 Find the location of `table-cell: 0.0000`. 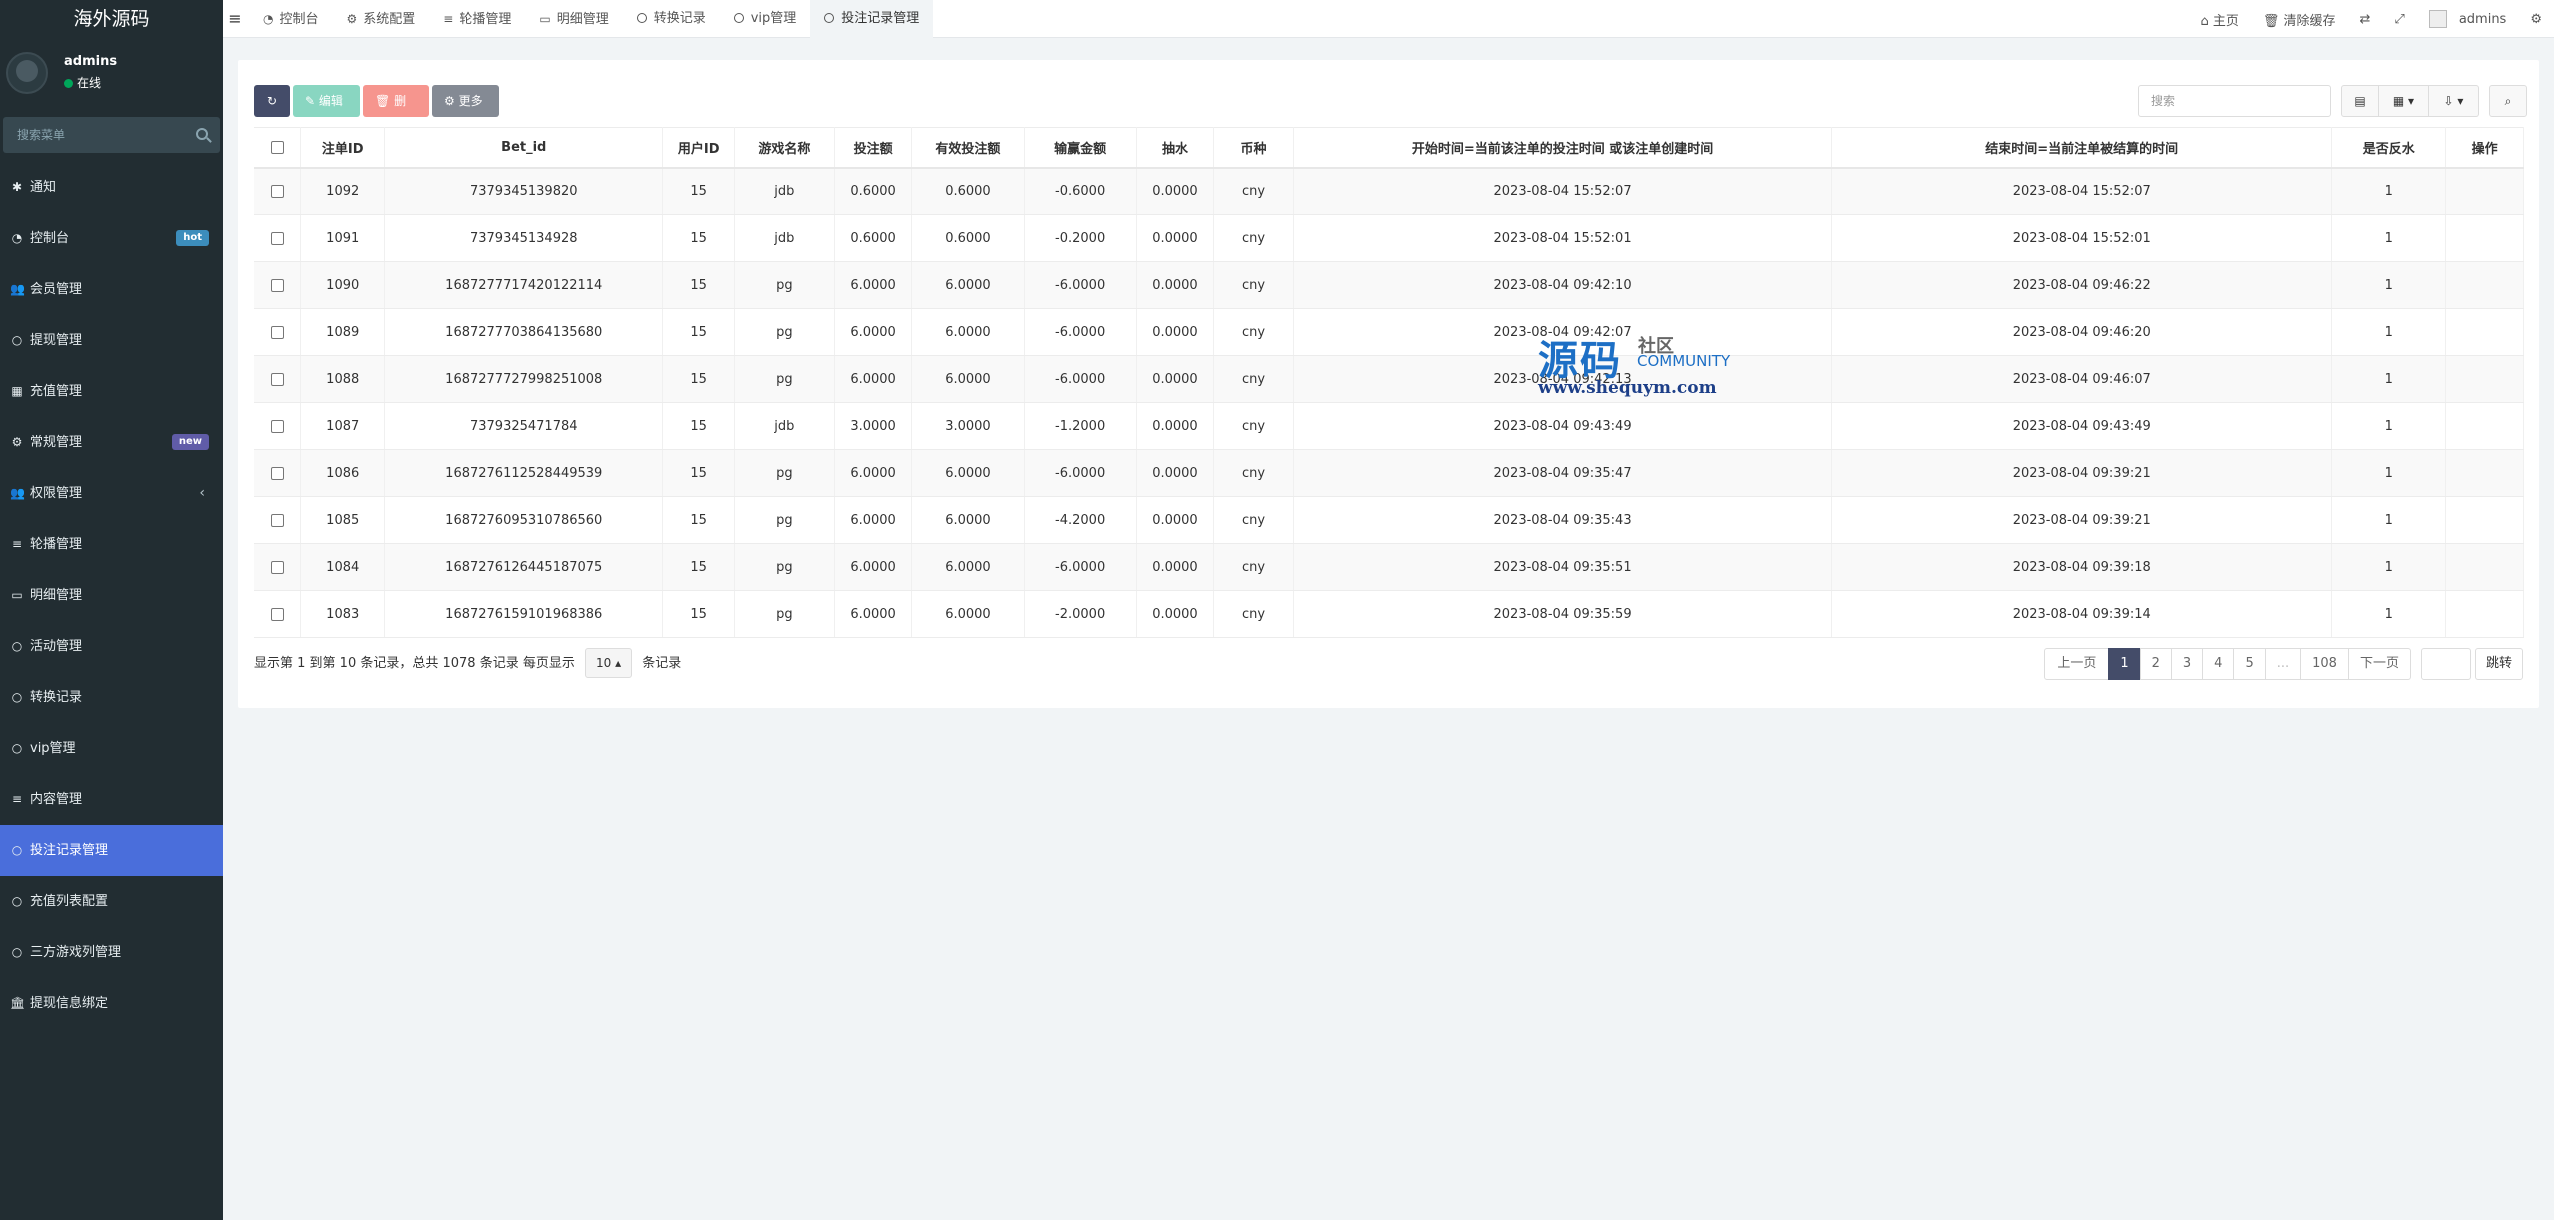

table-cell: 0.0000 is located at coordinates (1175, 285).